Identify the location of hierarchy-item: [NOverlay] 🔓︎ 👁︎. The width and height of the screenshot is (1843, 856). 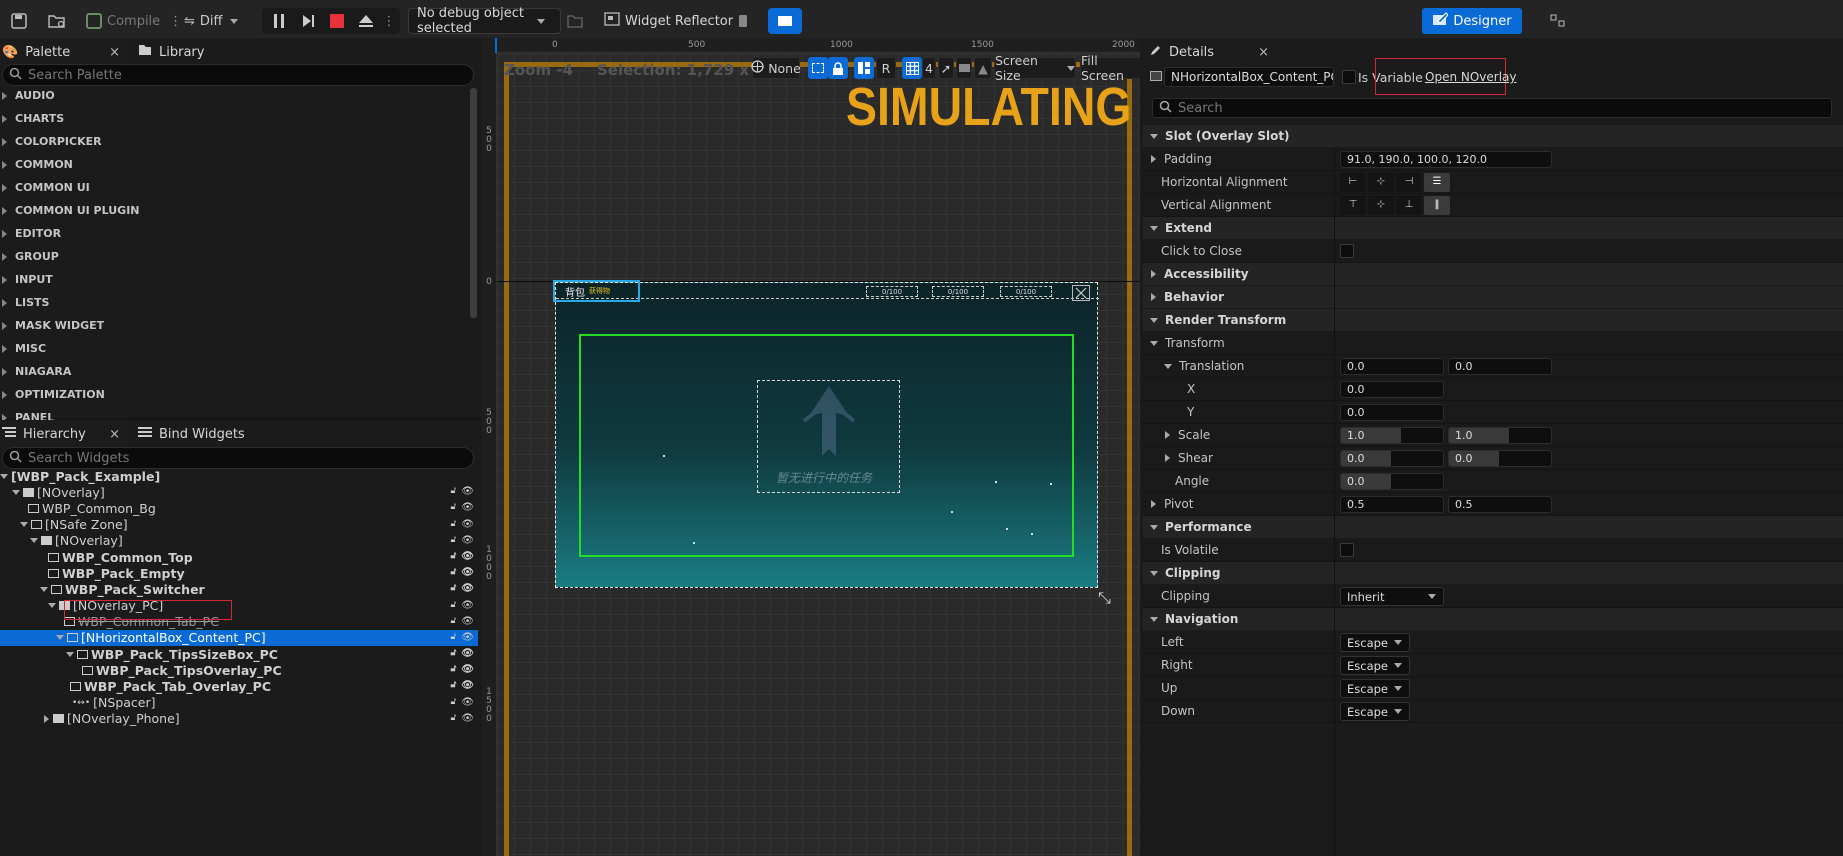
(239, 492).